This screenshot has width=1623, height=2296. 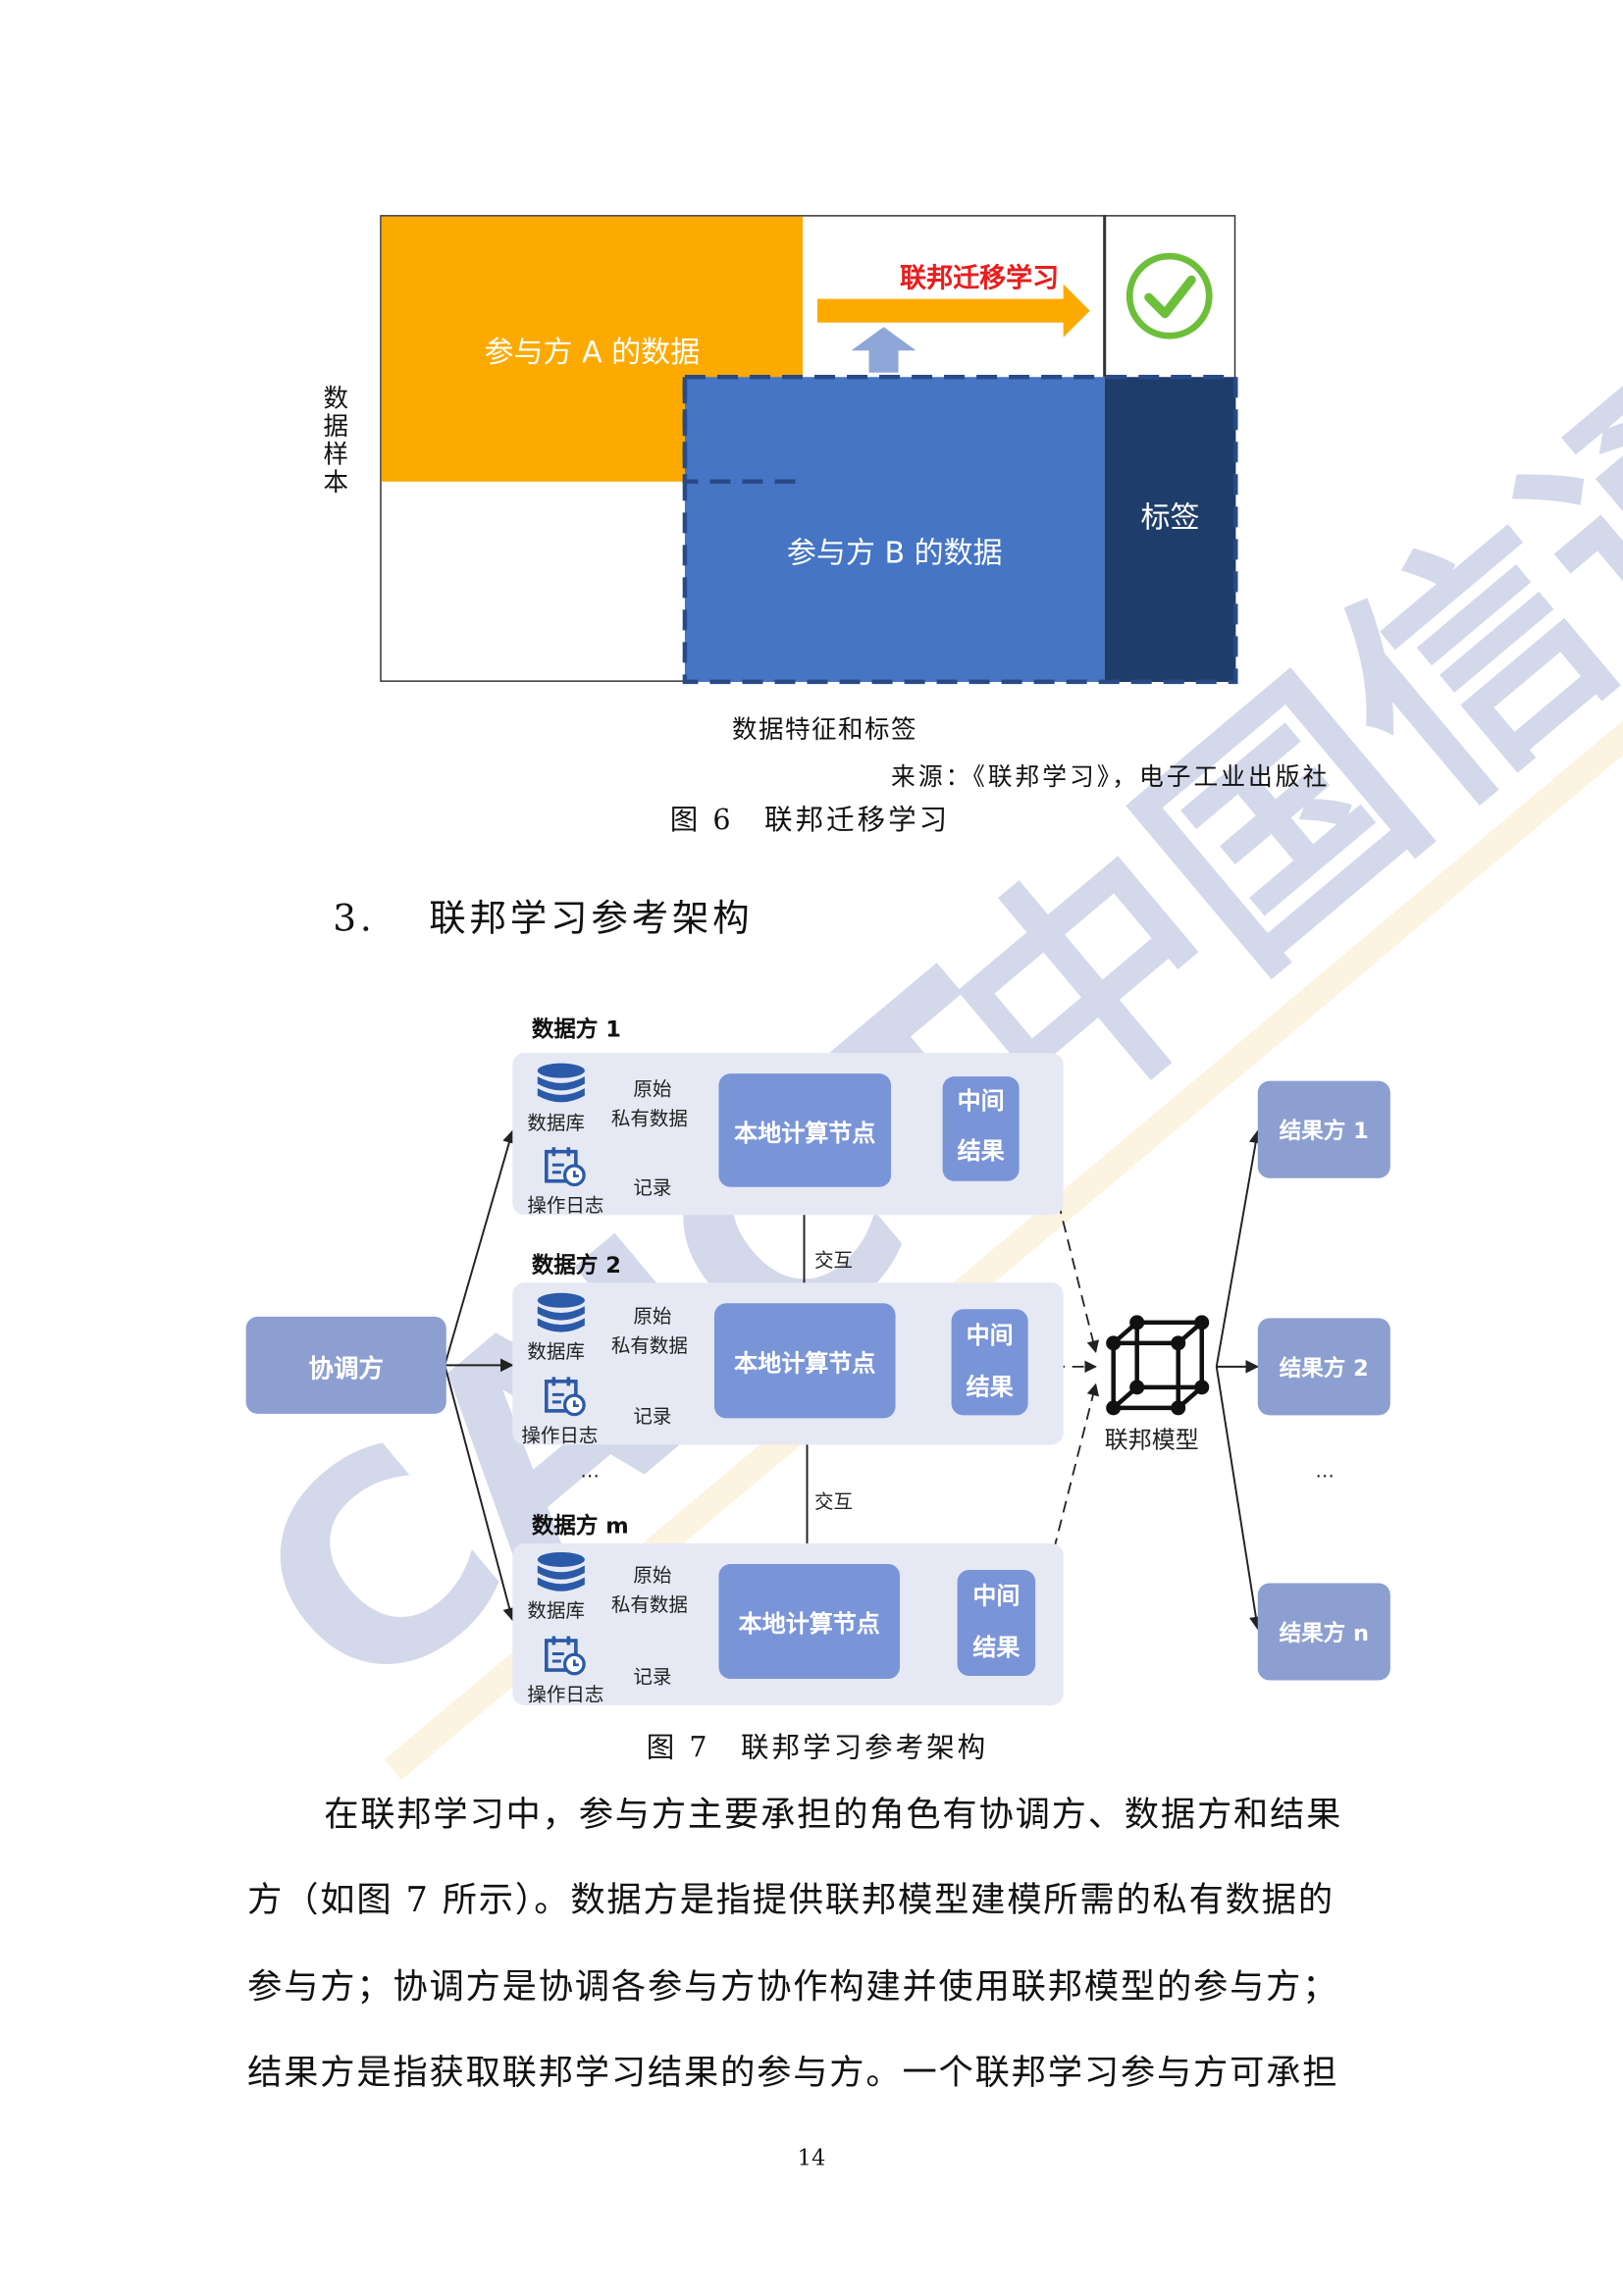 I want to click on party2-record: 记录, so click(x=652, y=1417).